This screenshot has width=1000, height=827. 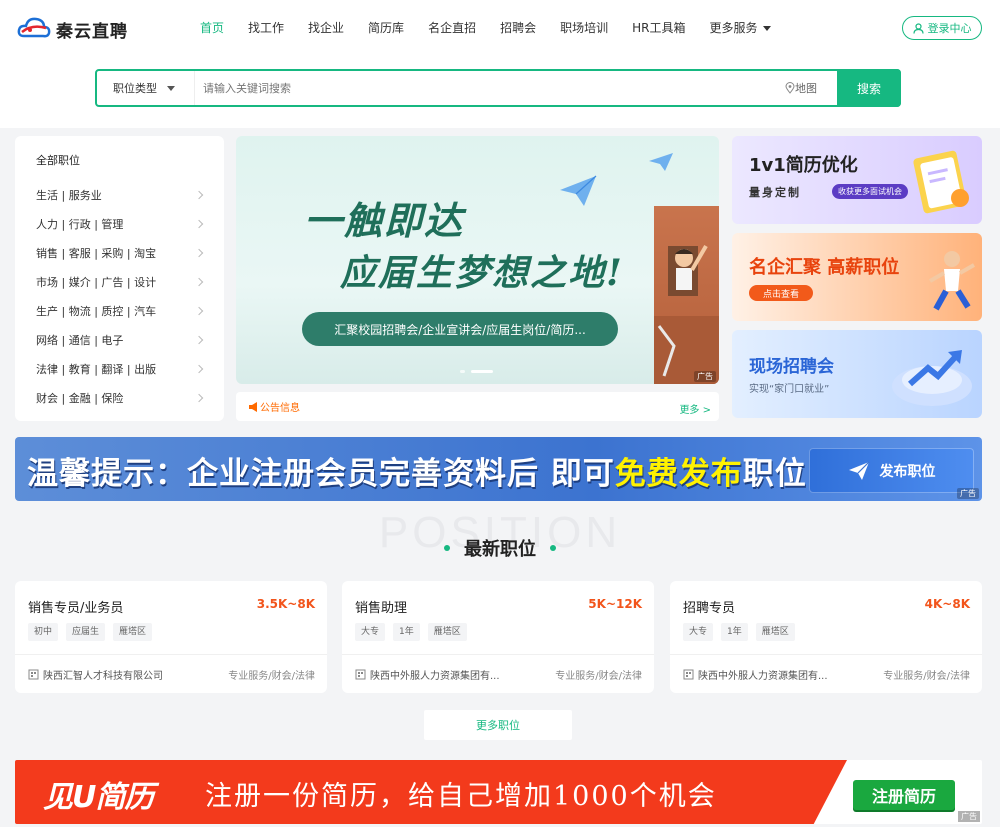 I want to click on notice-label-group: 公告信息, so click(x=274, y=406).